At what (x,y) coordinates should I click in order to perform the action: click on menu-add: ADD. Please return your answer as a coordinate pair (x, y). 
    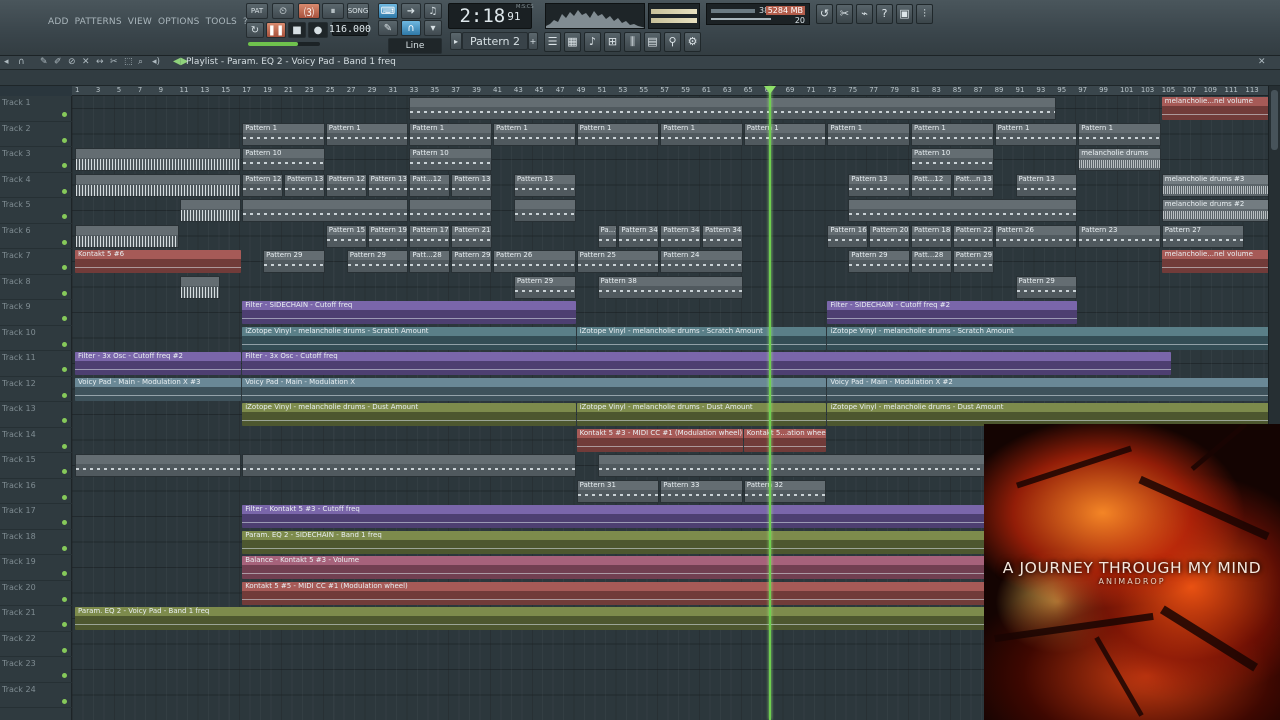
    Looking at the image, I should click on (58, 22).